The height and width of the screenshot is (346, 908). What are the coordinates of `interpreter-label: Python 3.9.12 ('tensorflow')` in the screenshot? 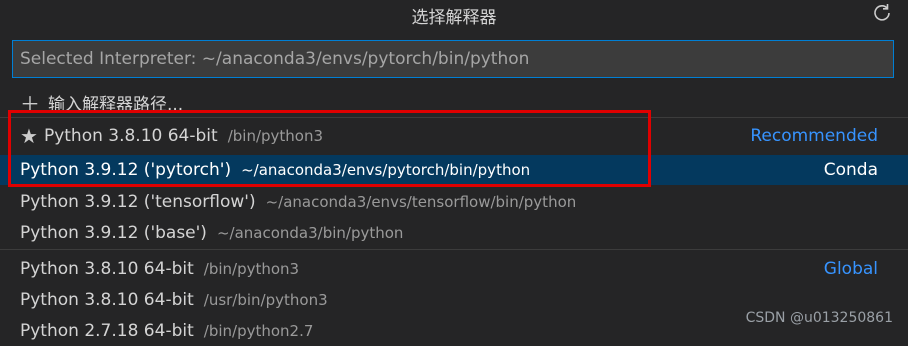 It's located at (138, 202).